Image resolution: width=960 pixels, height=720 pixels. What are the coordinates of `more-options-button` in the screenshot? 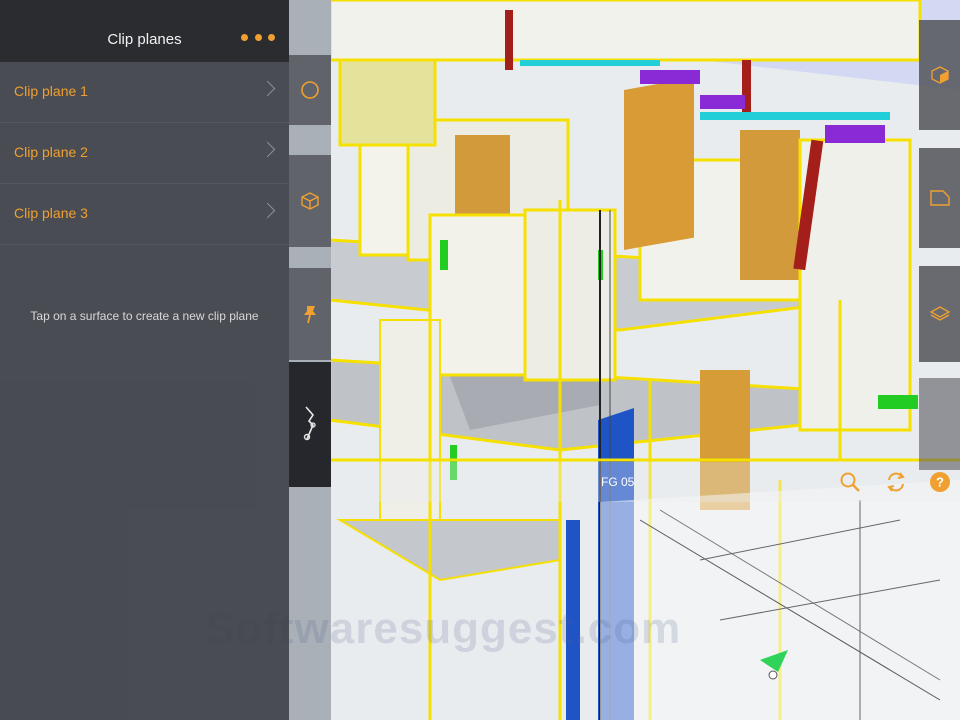 It's located at (258, 37).